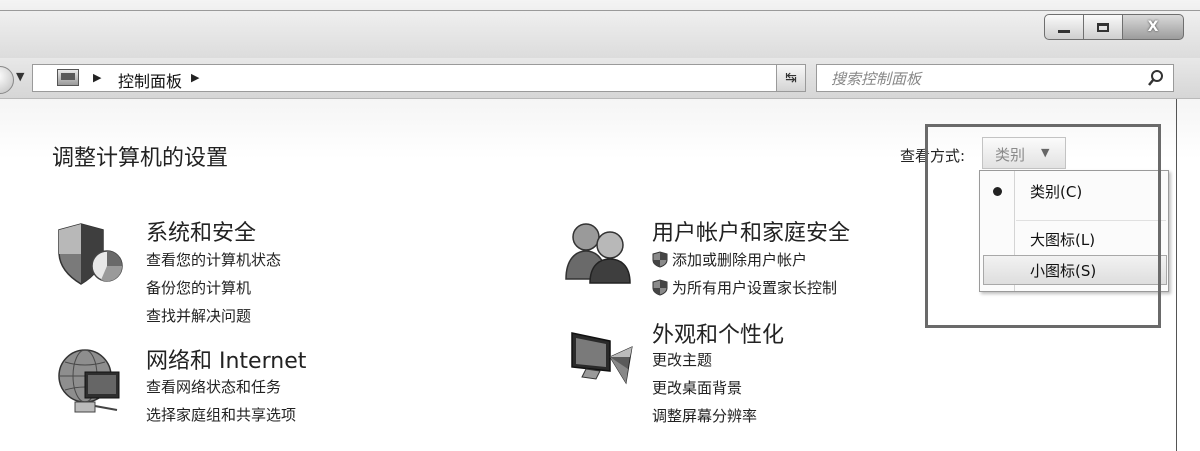 This screenshot has width=1200, height=451. Describe the element at coordinates (933, 156) in the screenshot. I see `view-by-label: 查看方式:` at that location.